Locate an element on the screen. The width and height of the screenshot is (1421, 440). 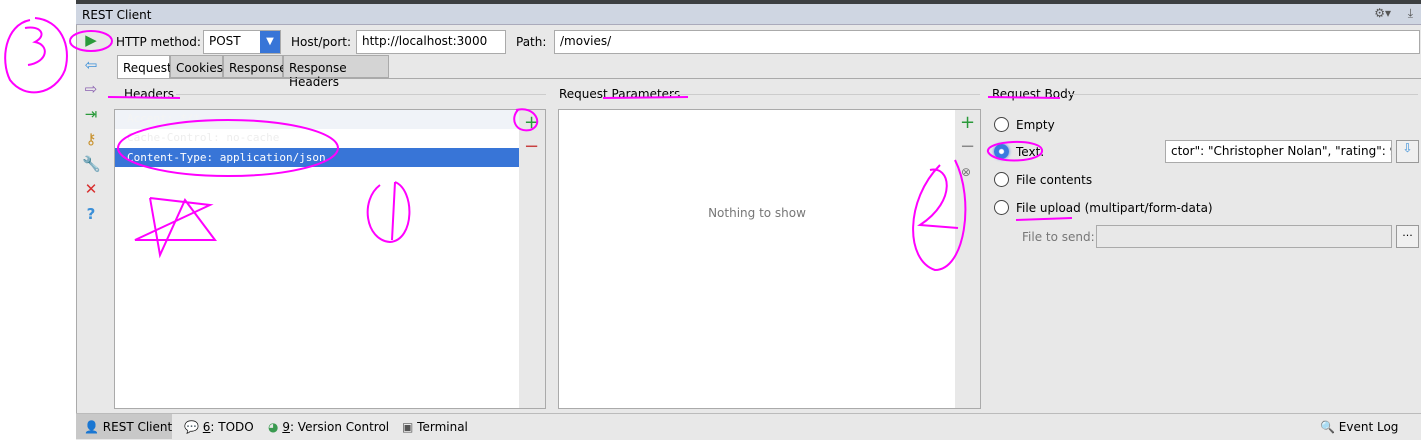
annotation-text-circle is located at coordinates (1015, 151).